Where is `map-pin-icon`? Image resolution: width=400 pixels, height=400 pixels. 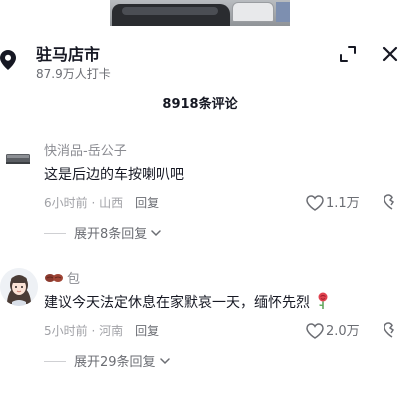
map-pin-icon is located at coordinates (8, 60).